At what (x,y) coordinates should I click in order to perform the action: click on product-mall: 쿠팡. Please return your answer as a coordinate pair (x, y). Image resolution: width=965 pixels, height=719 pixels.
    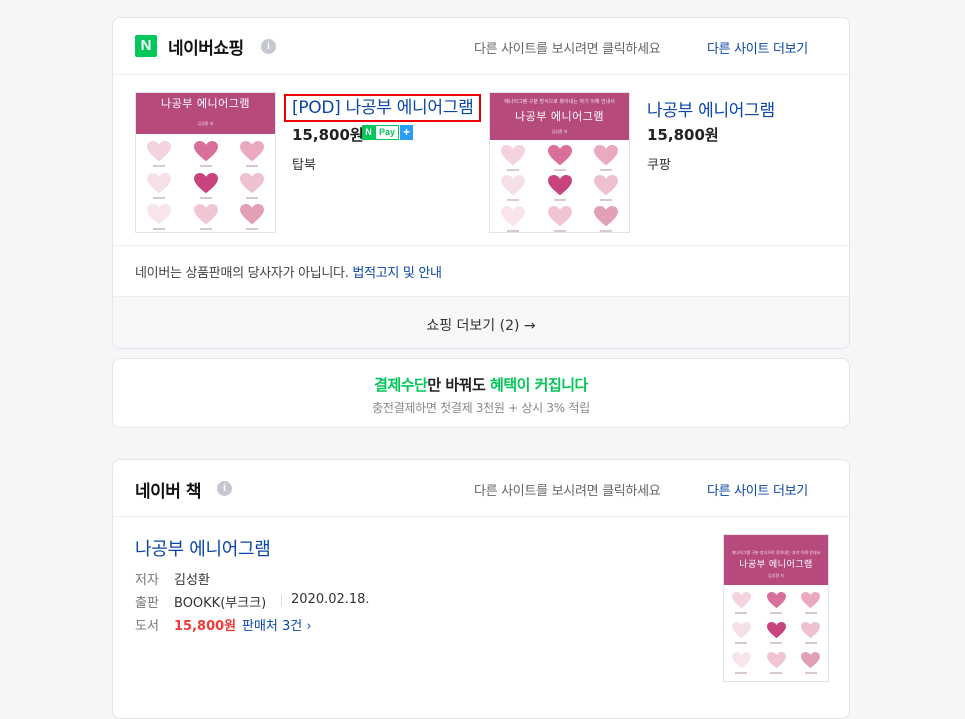
    Looking at the image, I should click on (659, 163).